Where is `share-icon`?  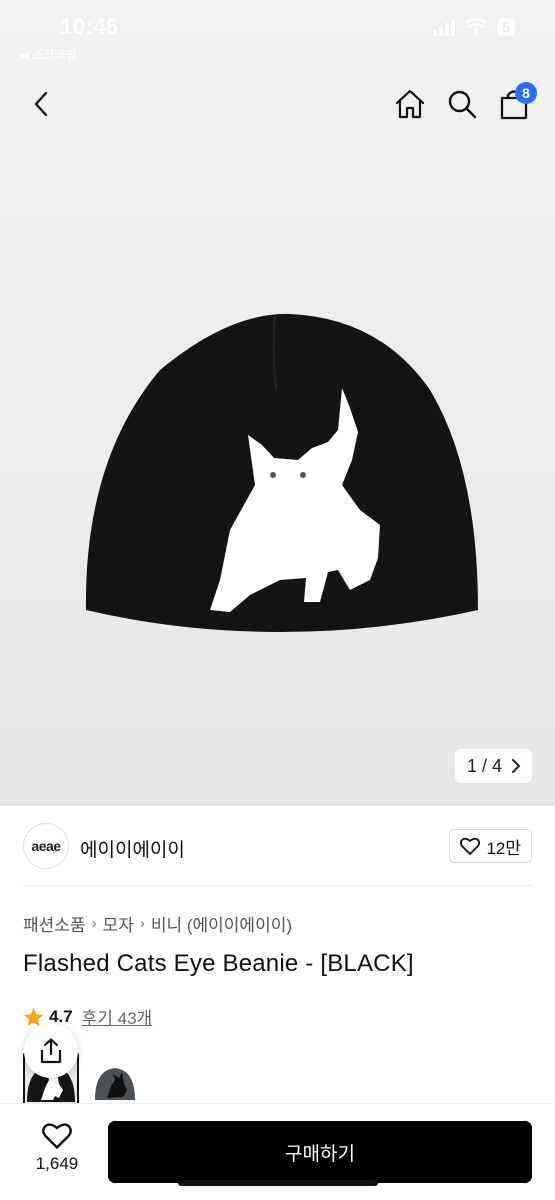
share-icon is located at coordinates (51, 1051).